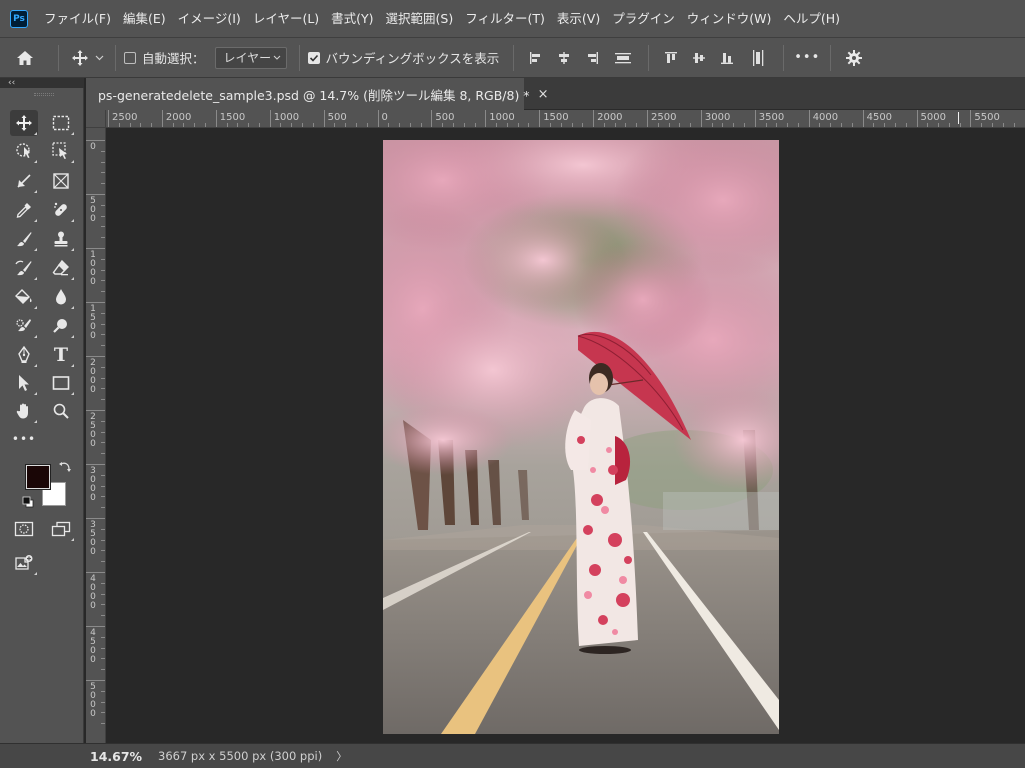 This screenshot has height=768, width=1025. I want to click on clone-stamp-tool, so click(61, 239).